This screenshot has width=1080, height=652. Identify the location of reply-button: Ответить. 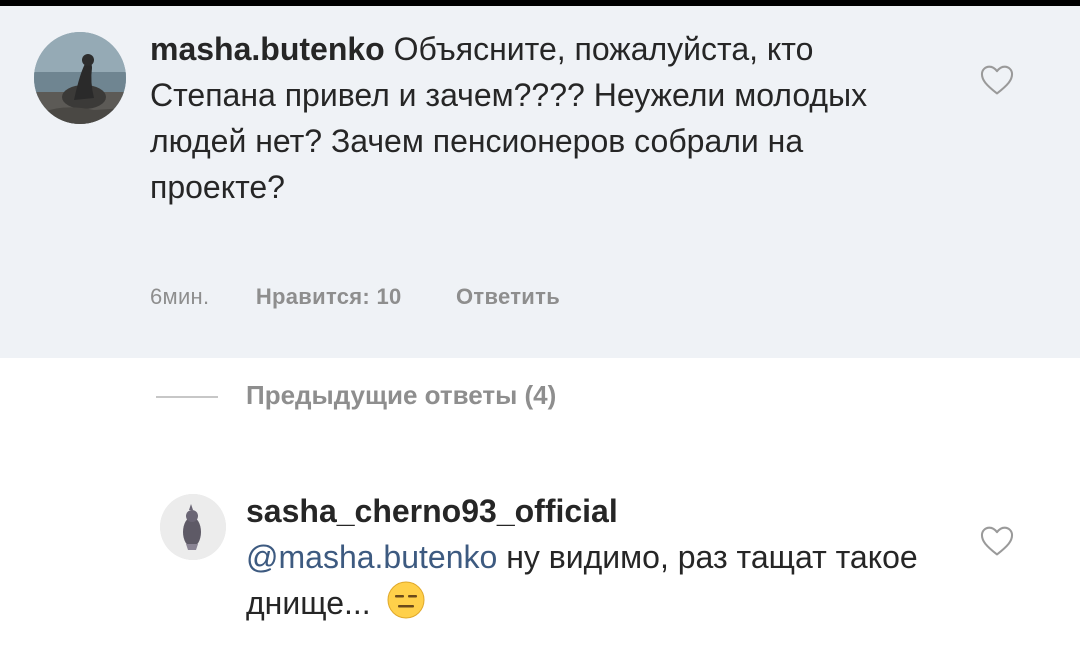
(508, 296).